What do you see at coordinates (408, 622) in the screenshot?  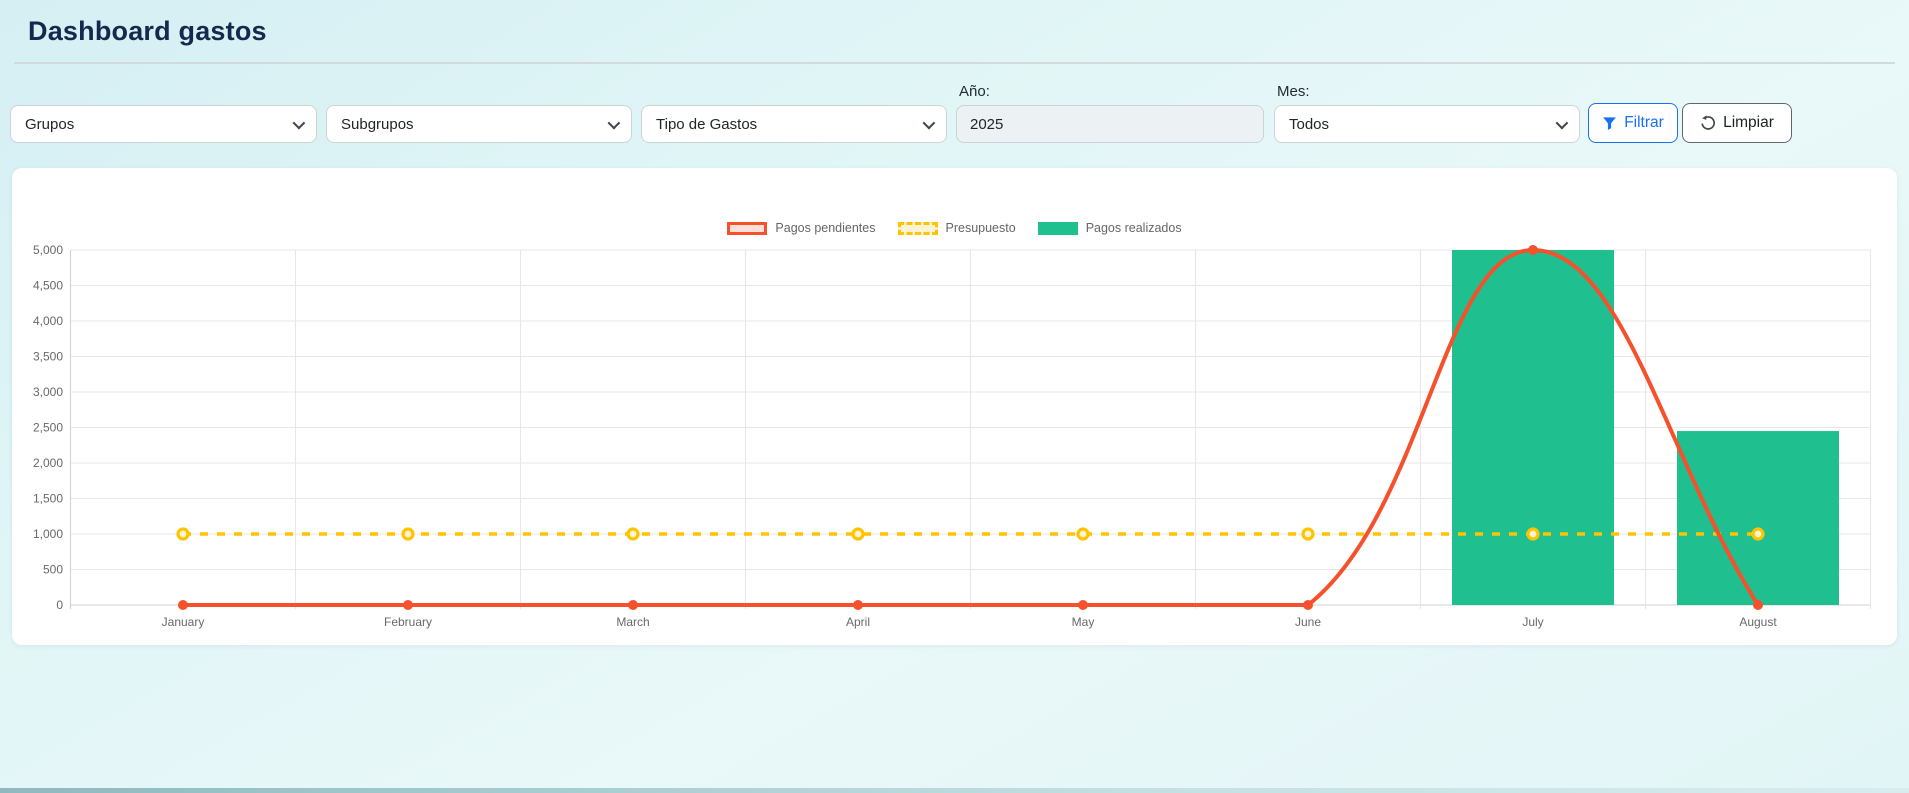 I see `x-tick-label: February` at bounding box center [408, 622].